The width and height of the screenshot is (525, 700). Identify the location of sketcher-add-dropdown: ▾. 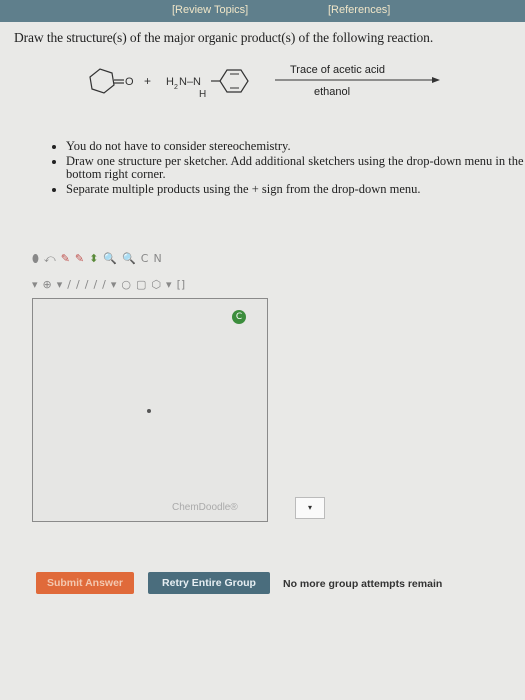
(310, 508).